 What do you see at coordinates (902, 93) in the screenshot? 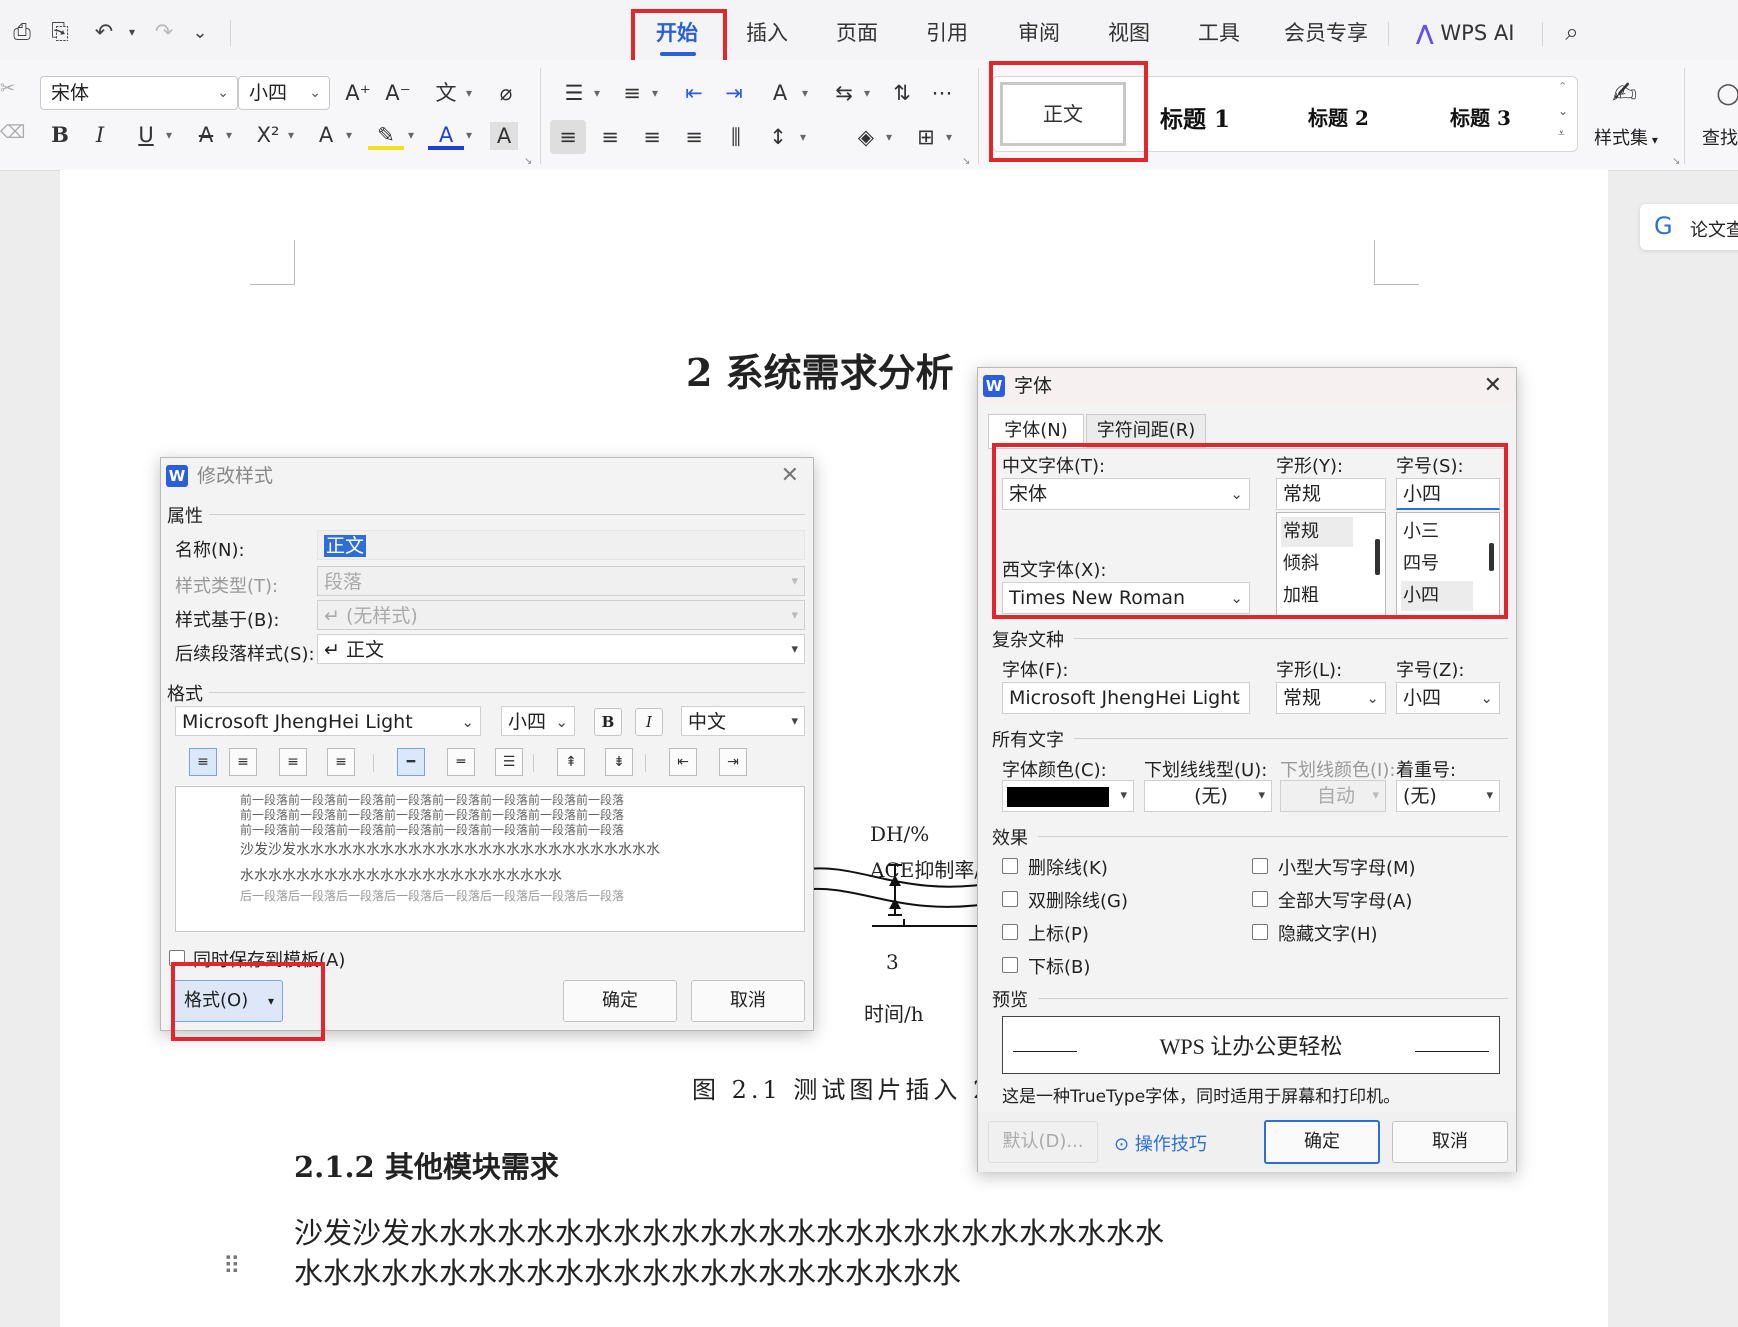
I see `sort-icon: ⇅` at bounding box center [902, 93].